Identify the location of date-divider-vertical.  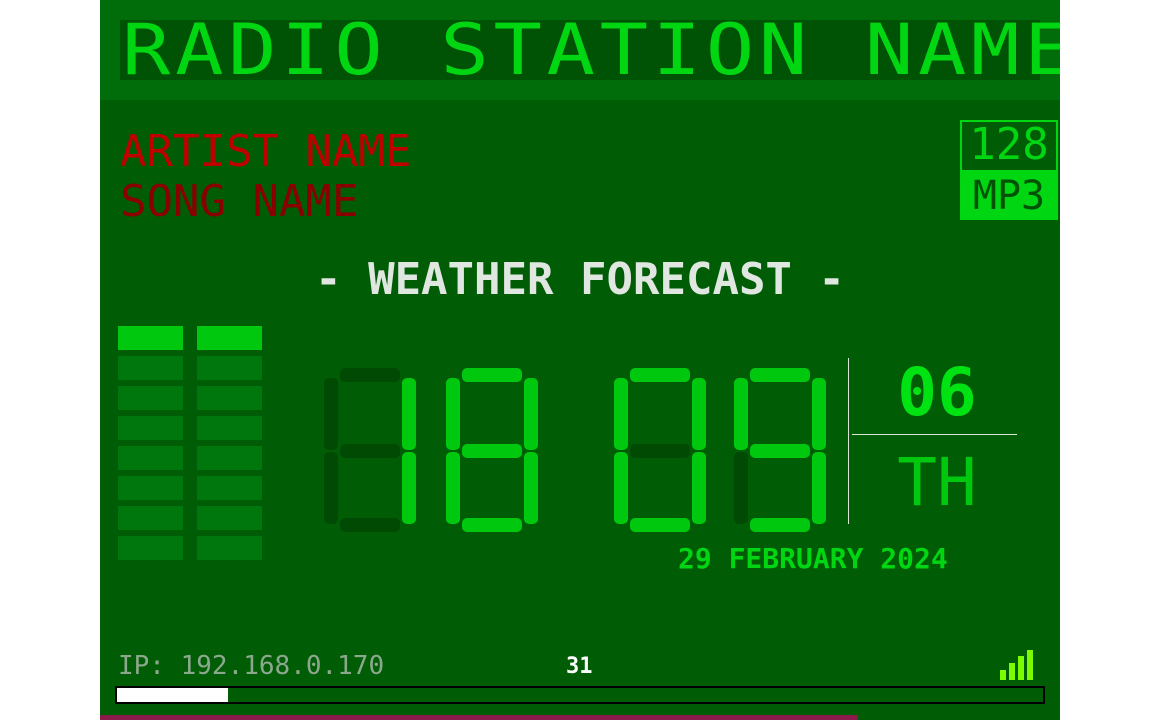
(848, 441).